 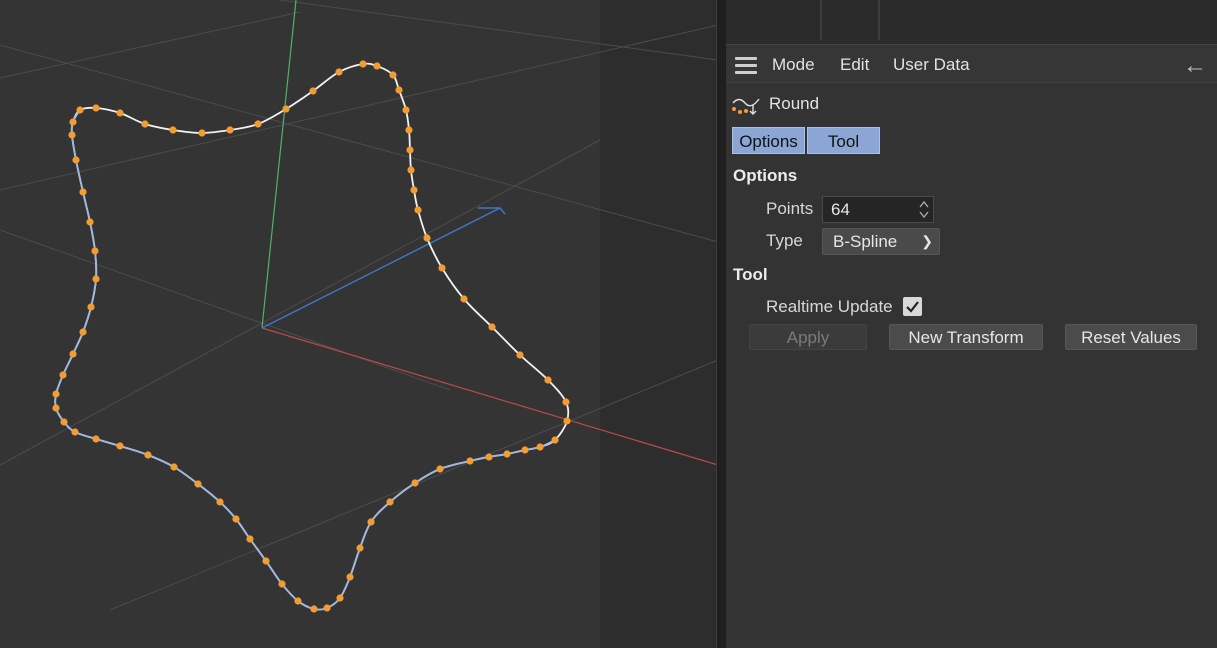 I want to click on top-toolbar-strip, so click(x=971, y=22).